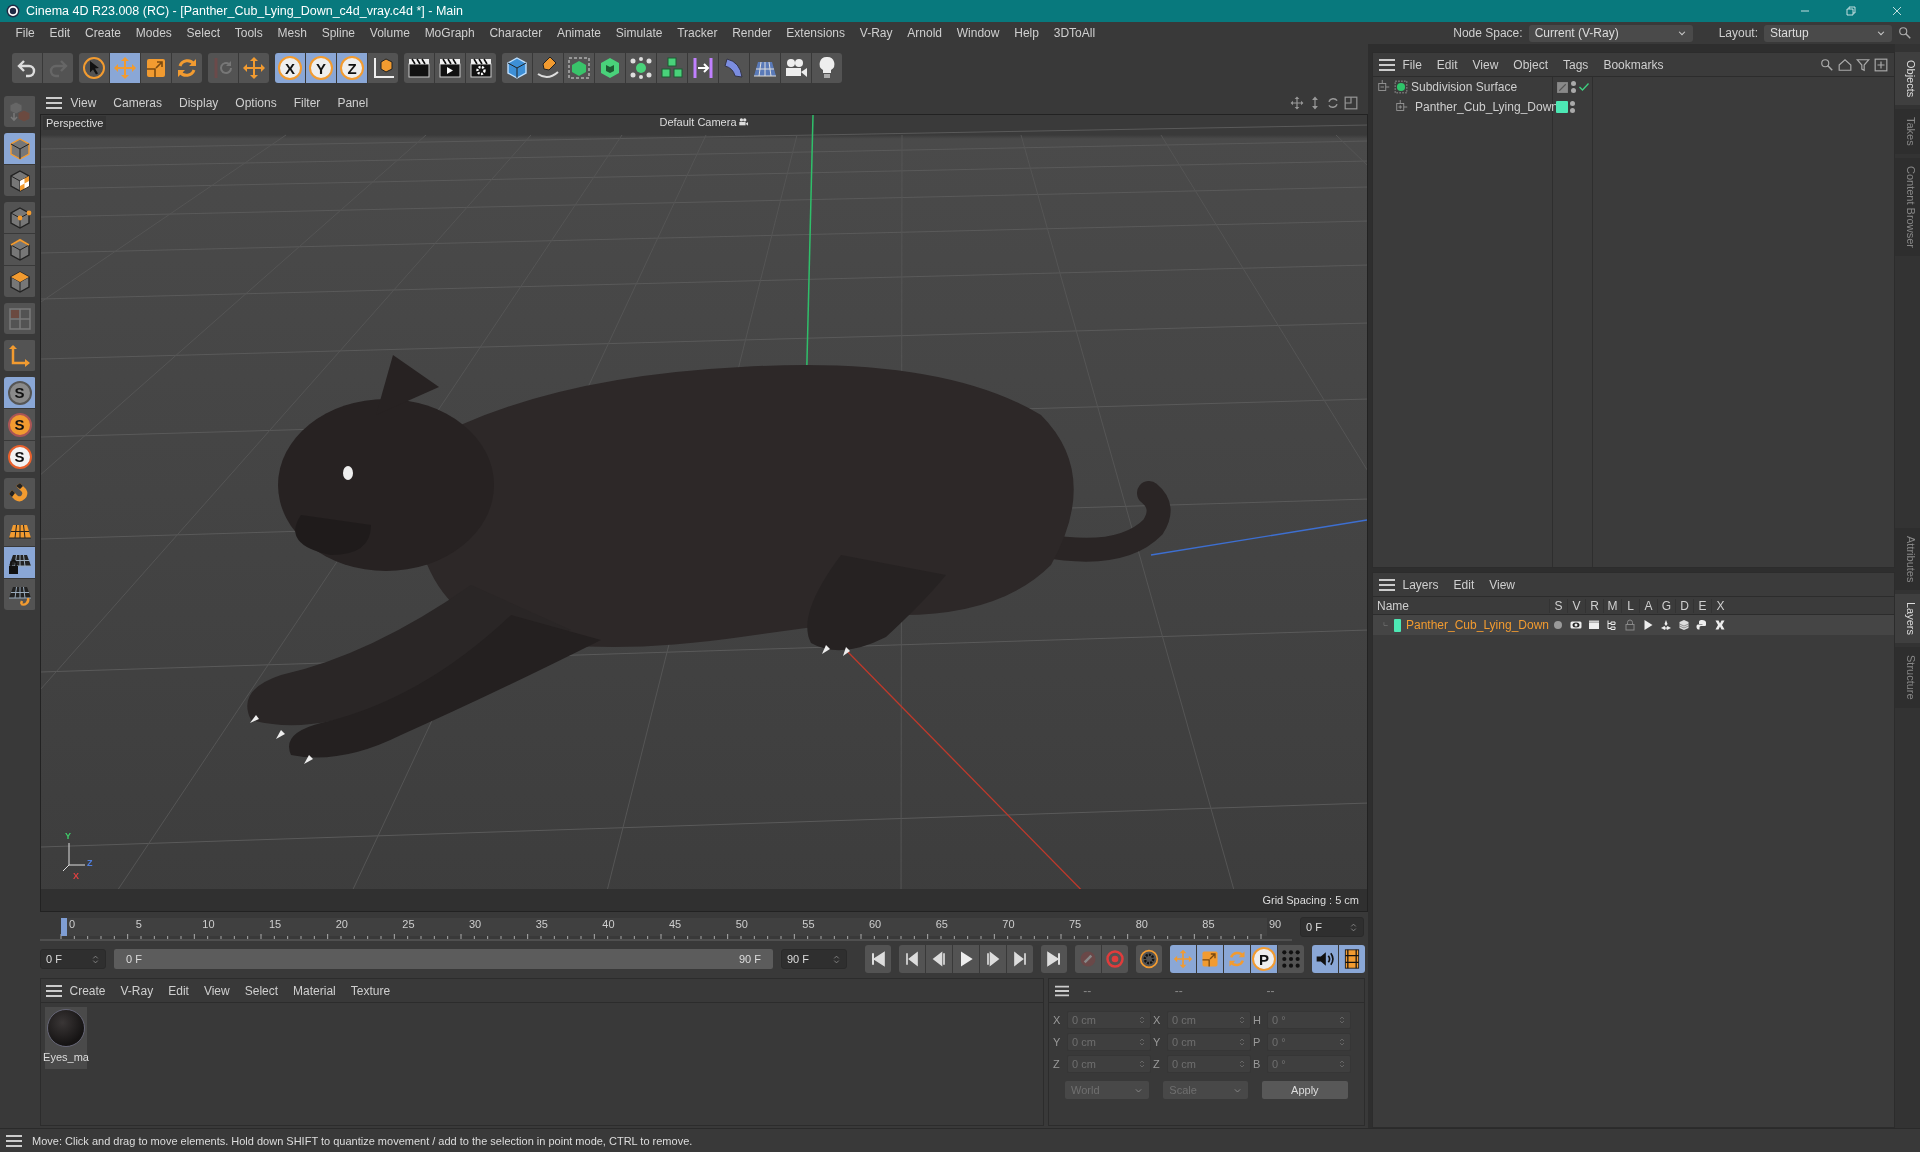 The width and height of the screenshot is (1920, 1152). What do you see at coordinates (1477, 625) in the screenshot?
I see `layer-name: Panther_Cub_Lying_Down` at bounding box center [1477, 625].